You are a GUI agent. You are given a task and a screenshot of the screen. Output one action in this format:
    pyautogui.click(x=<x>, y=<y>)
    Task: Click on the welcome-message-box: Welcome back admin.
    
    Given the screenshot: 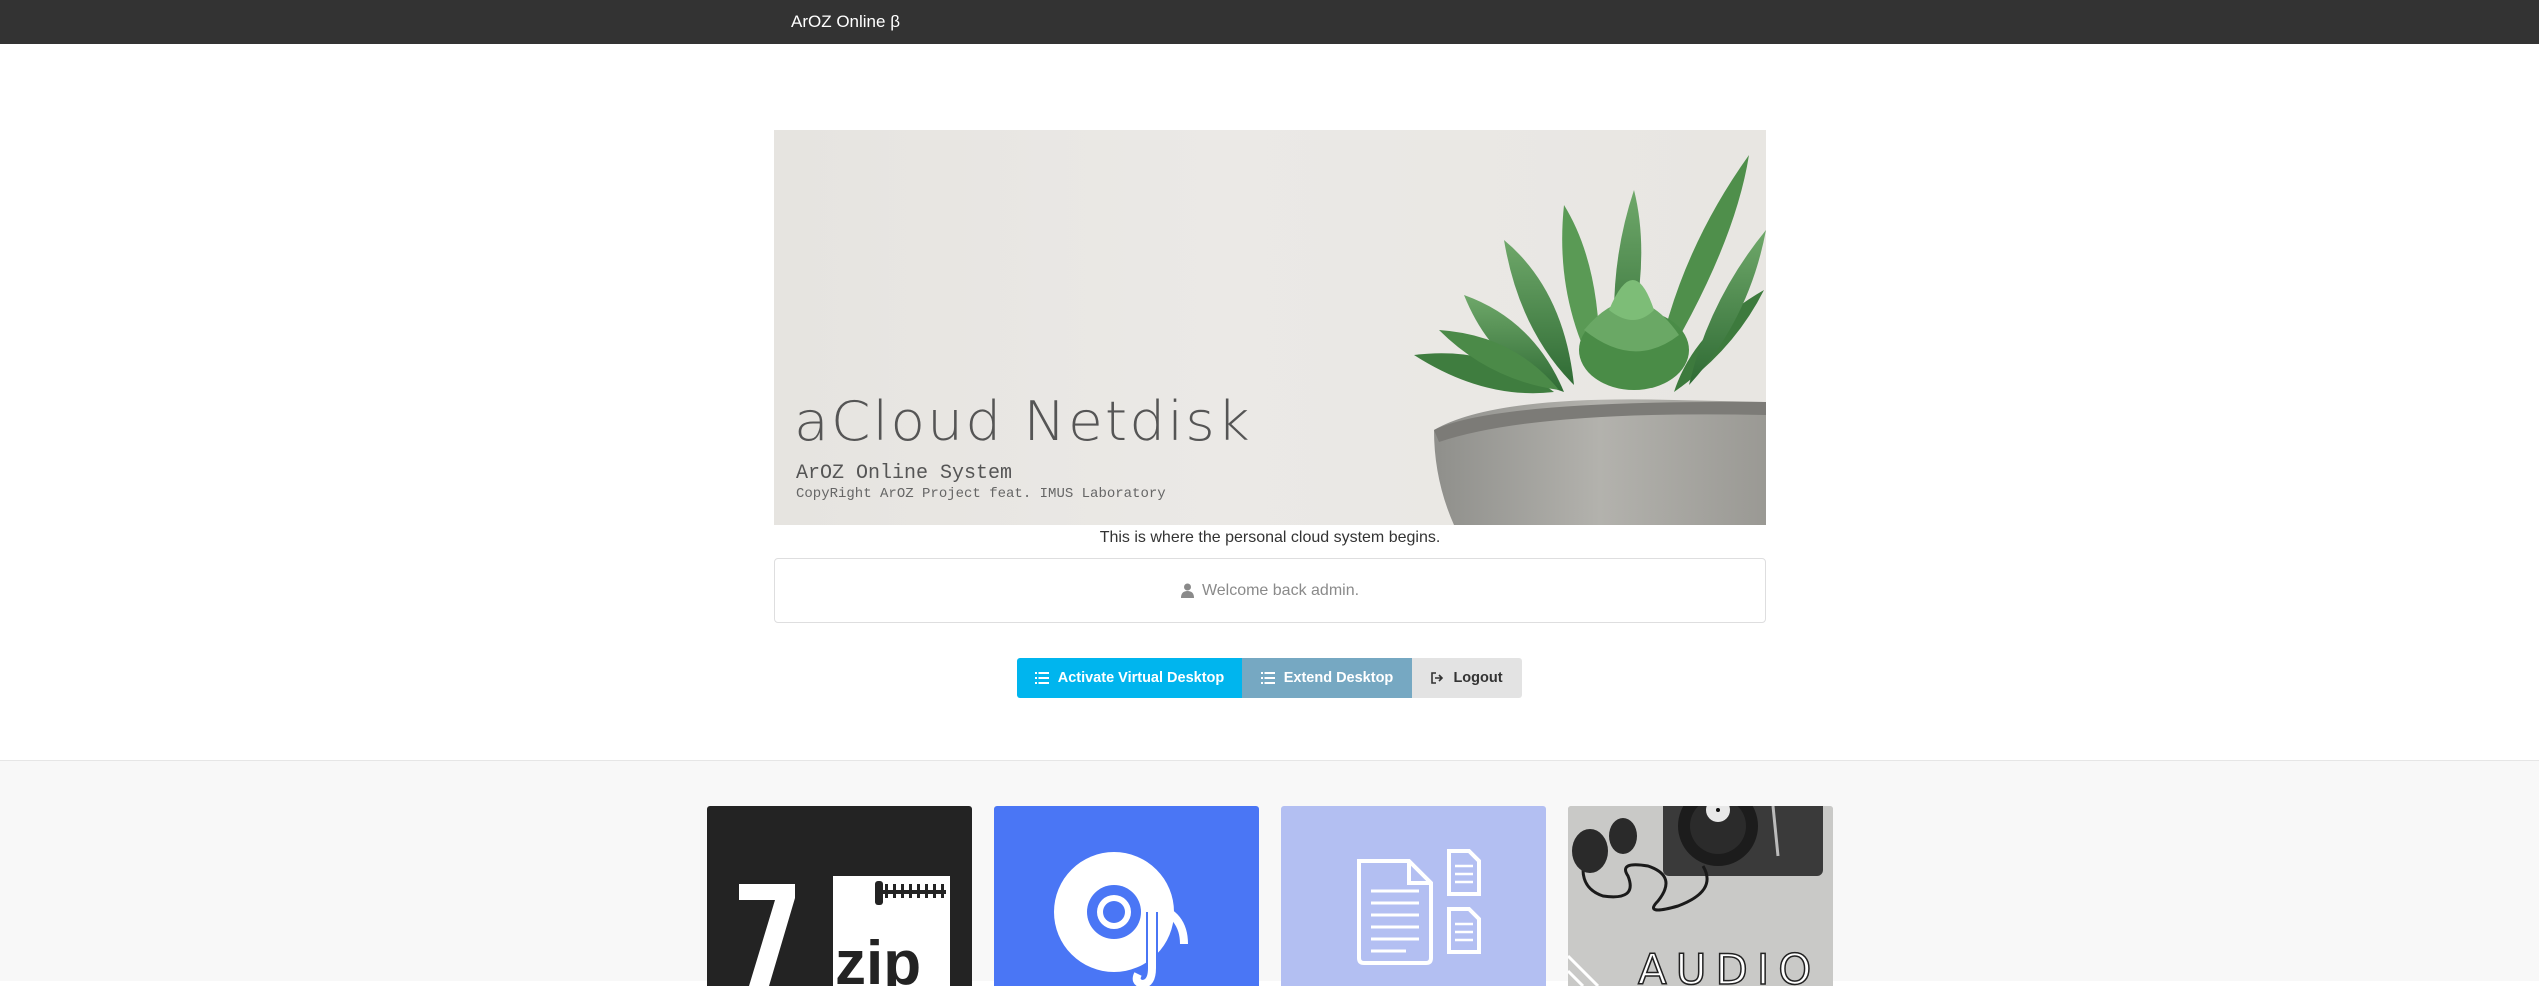 What is the action you would take?
    pyautogui.click(x=1270, y=590)
    